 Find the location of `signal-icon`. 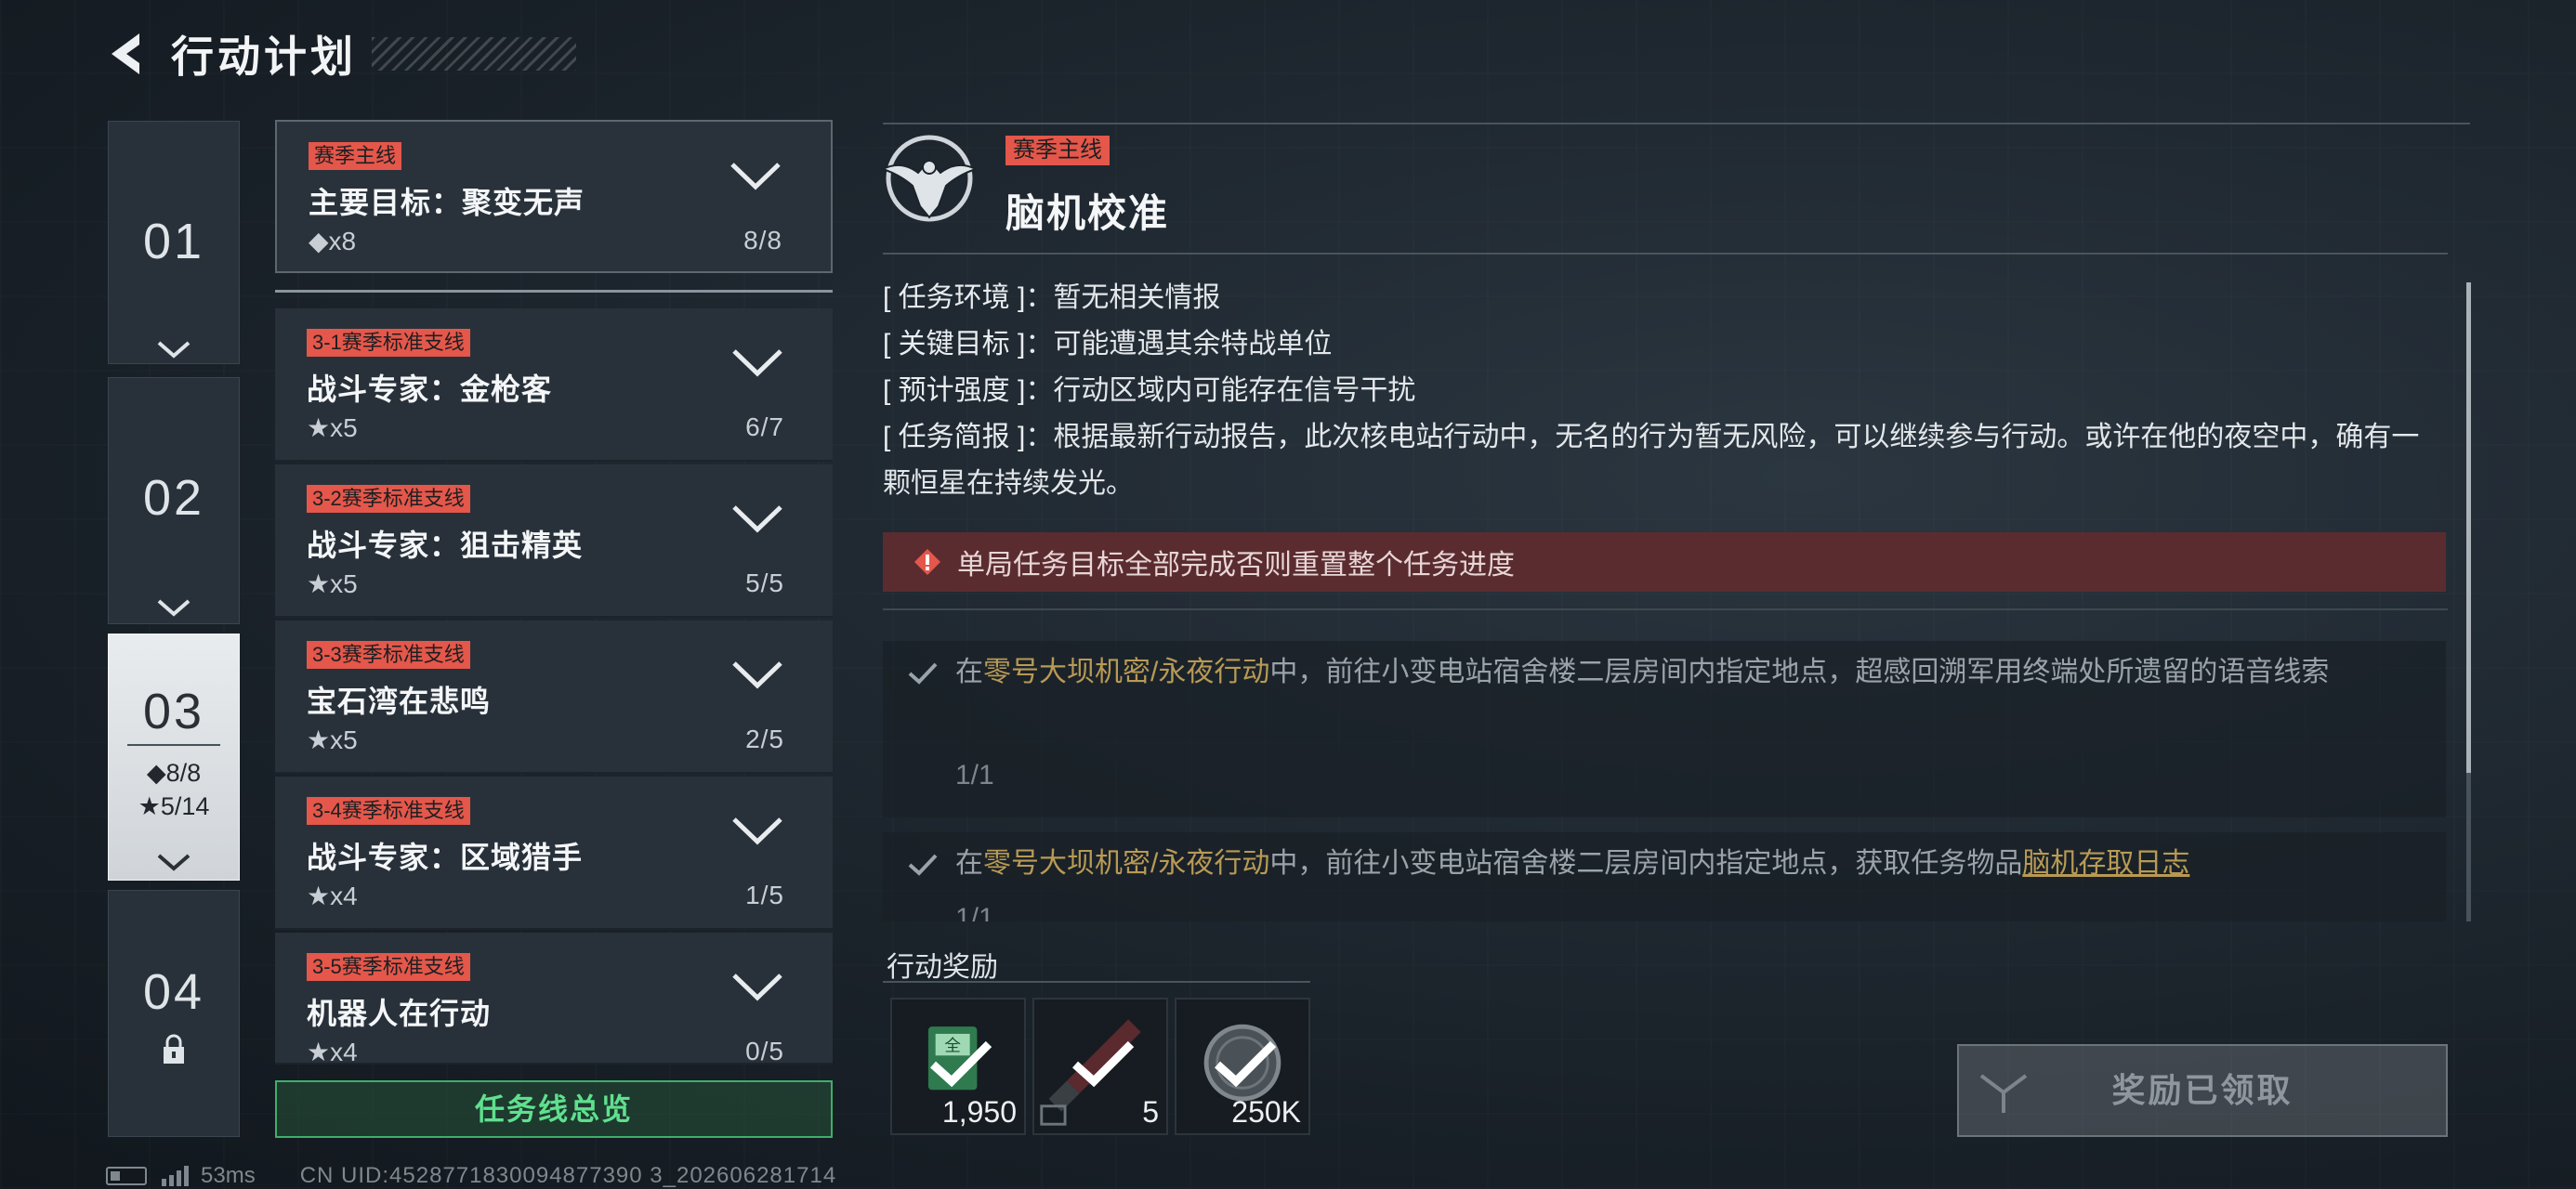

signal-icon is located at coordinates (175, 1176).